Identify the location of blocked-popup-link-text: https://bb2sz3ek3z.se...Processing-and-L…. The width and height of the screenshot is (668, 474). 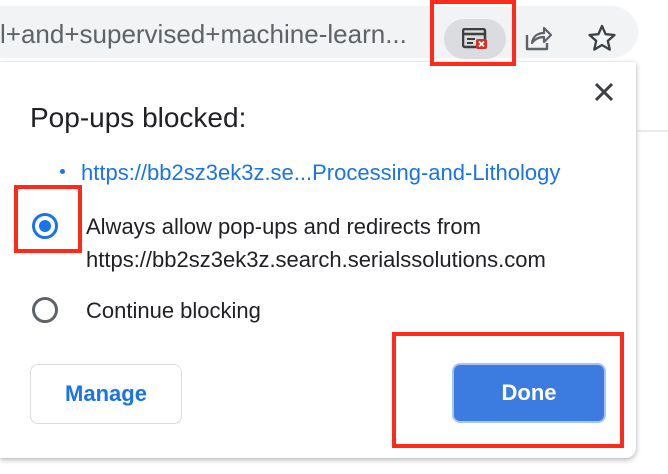
(320, 172).